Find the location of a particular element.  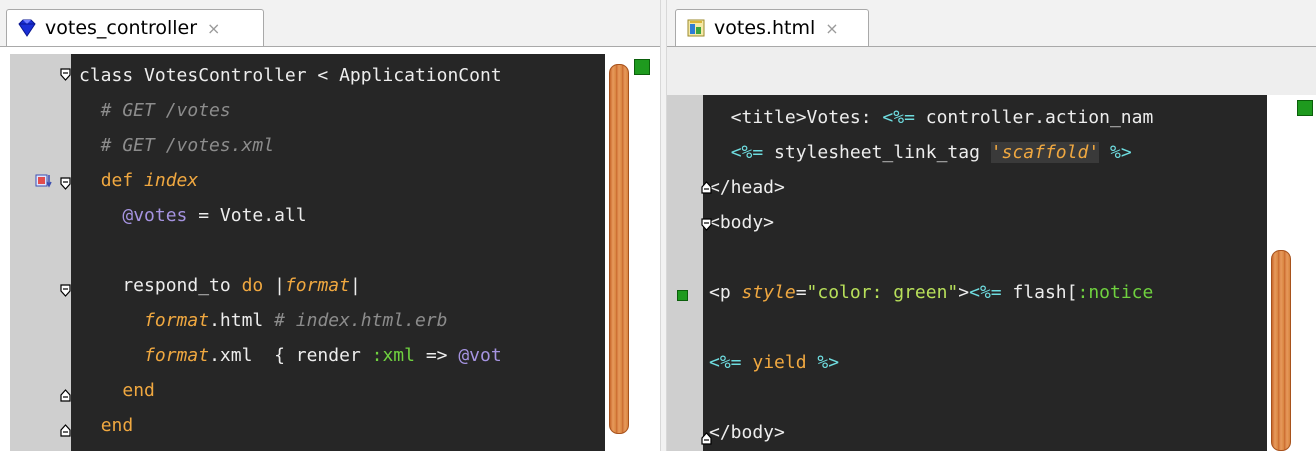

code-line: format.html # index.html.erb is located at coordinates (263, 321).